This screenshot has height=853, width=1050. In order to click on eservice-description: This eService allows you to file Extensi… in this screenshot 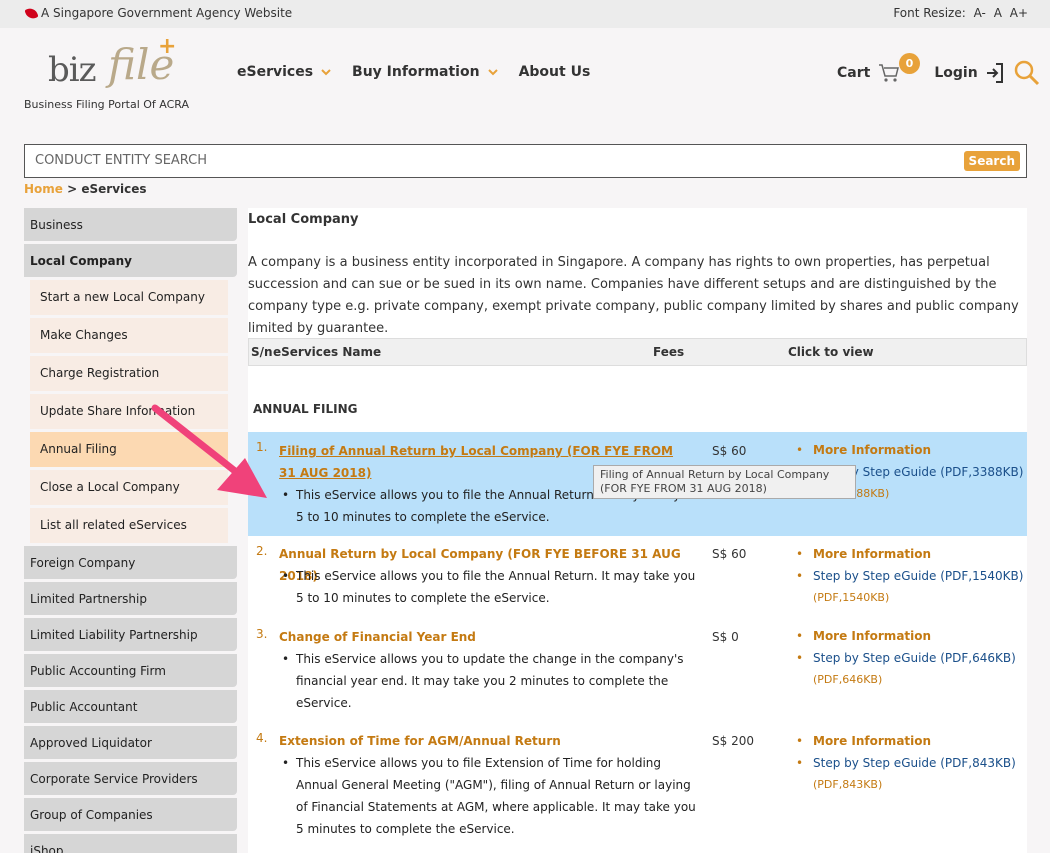, I will do `click(494, 796)`.